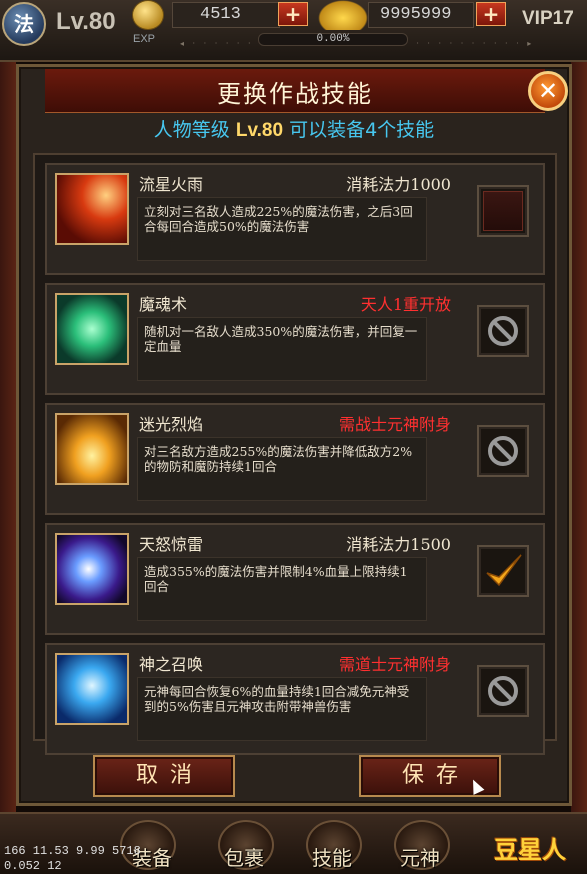  What do you see at coordinates (72, 851) in the screenshot?
I see `debug-stats-line1: 166 11.53 9.99 5718` at bounding box center [72, 851].